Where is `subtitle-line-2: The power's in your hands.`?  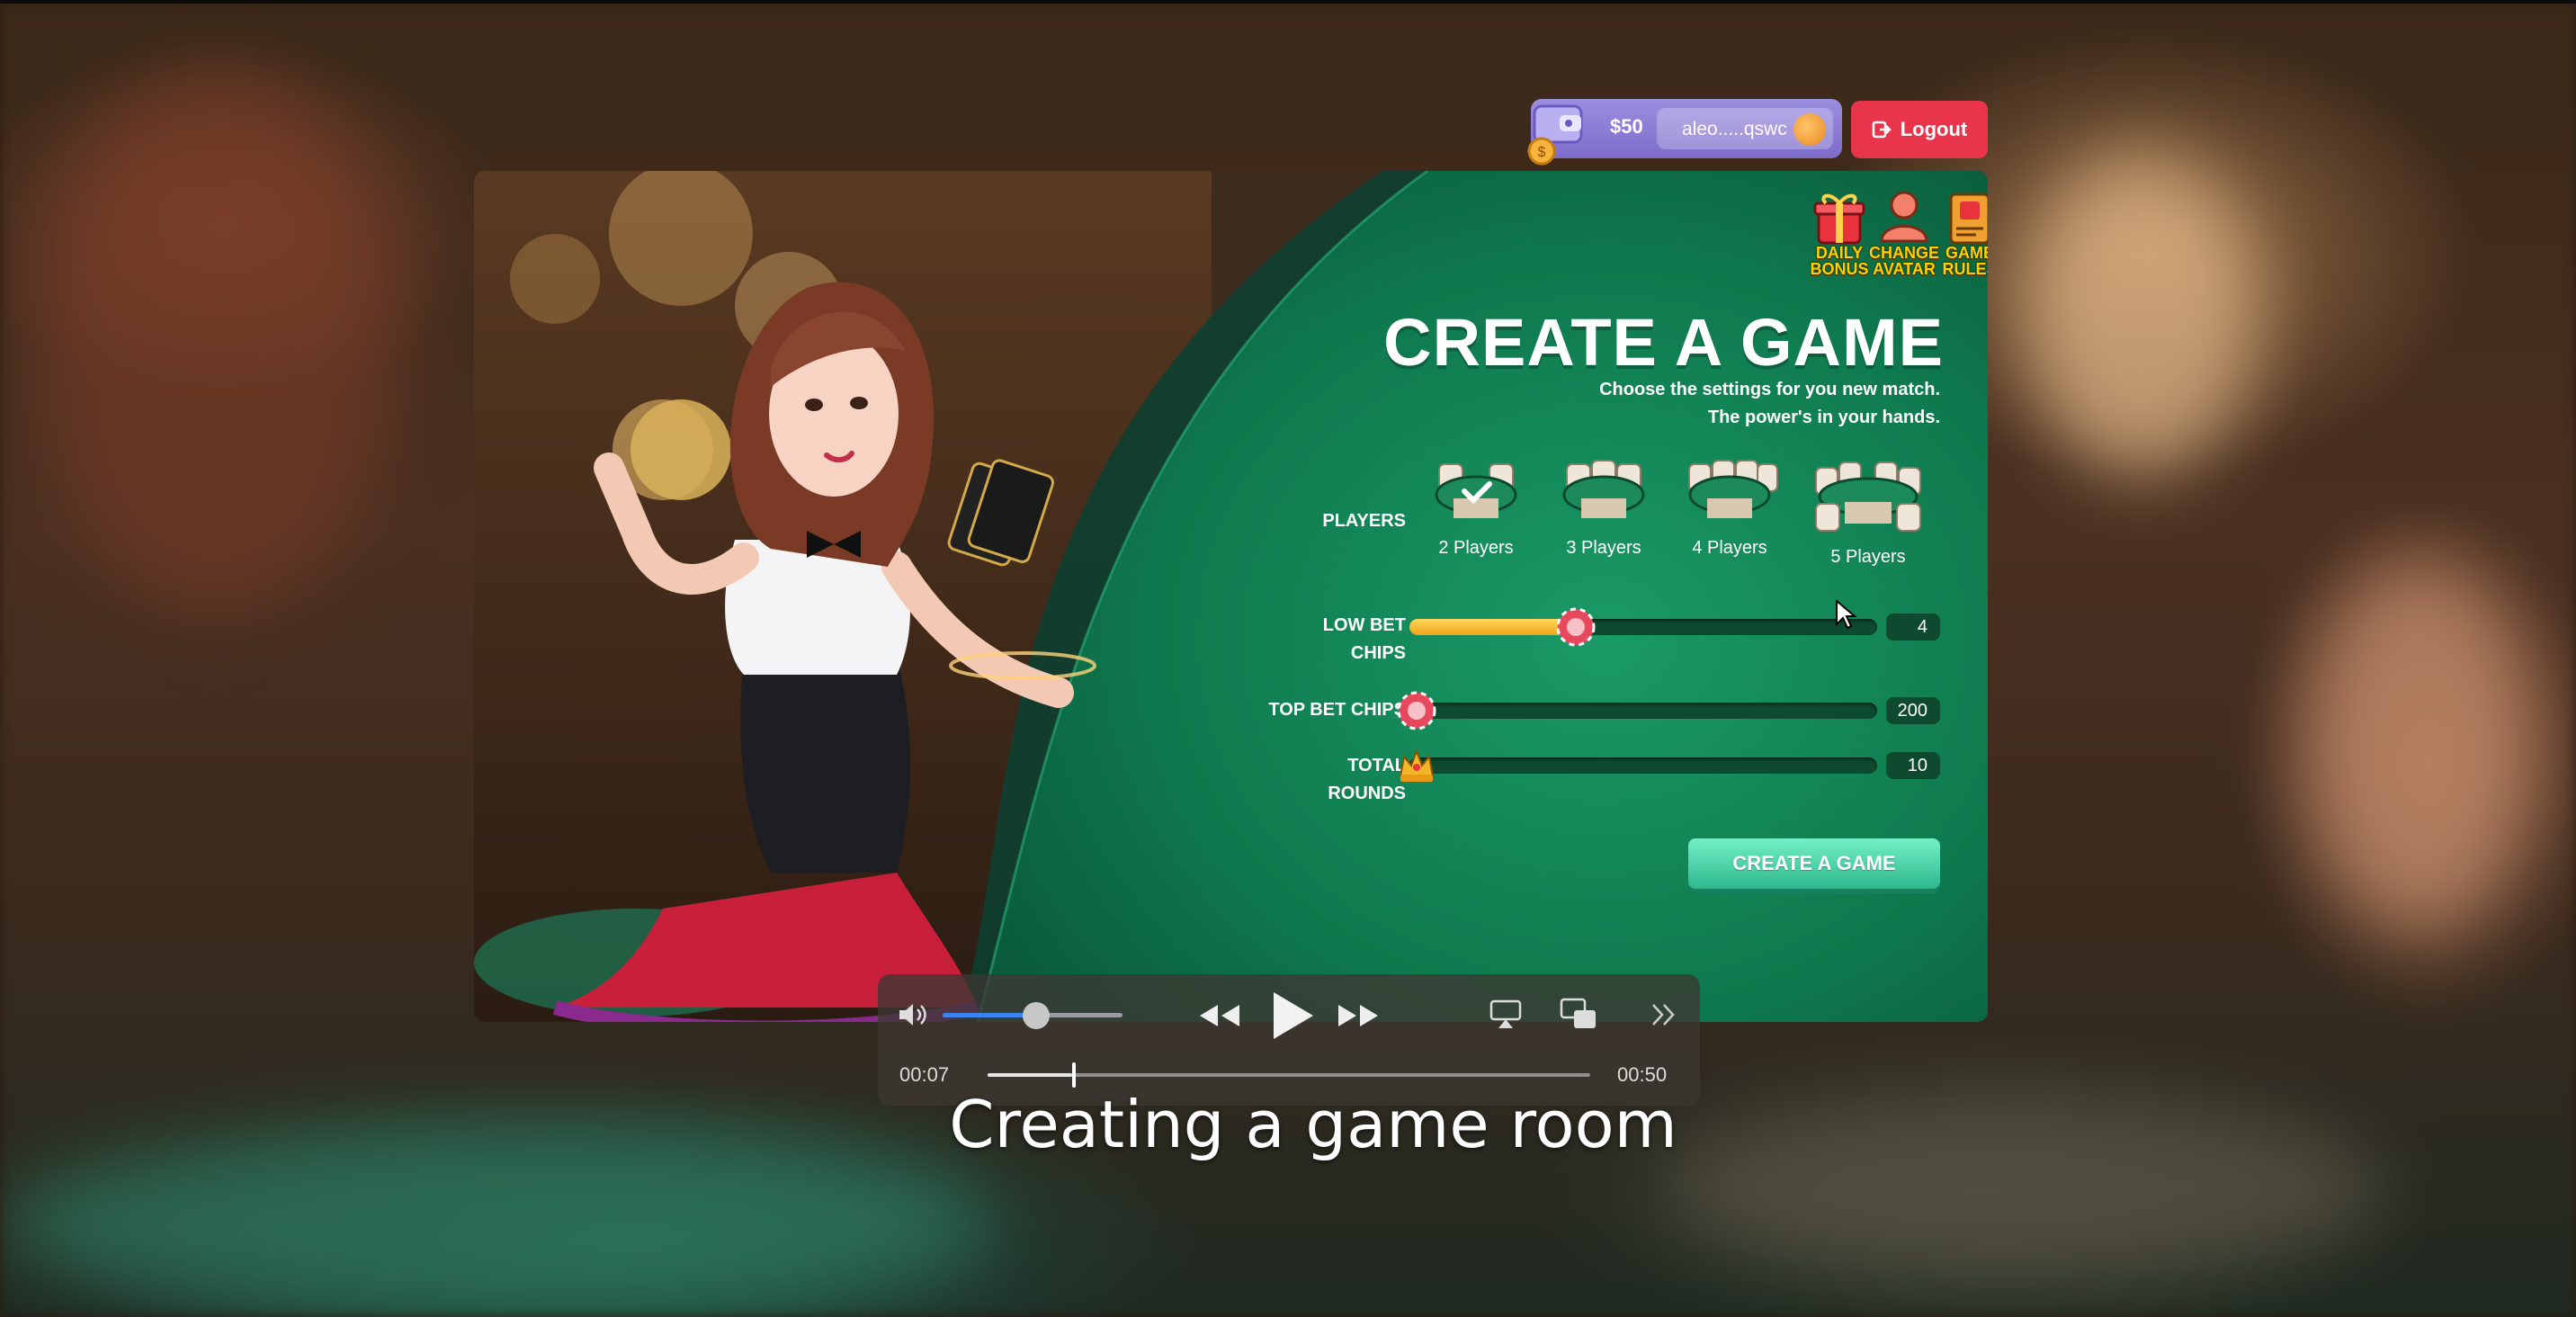 subtitle-line-2: The power's in your hands. is located at coordinates (1823, 418).